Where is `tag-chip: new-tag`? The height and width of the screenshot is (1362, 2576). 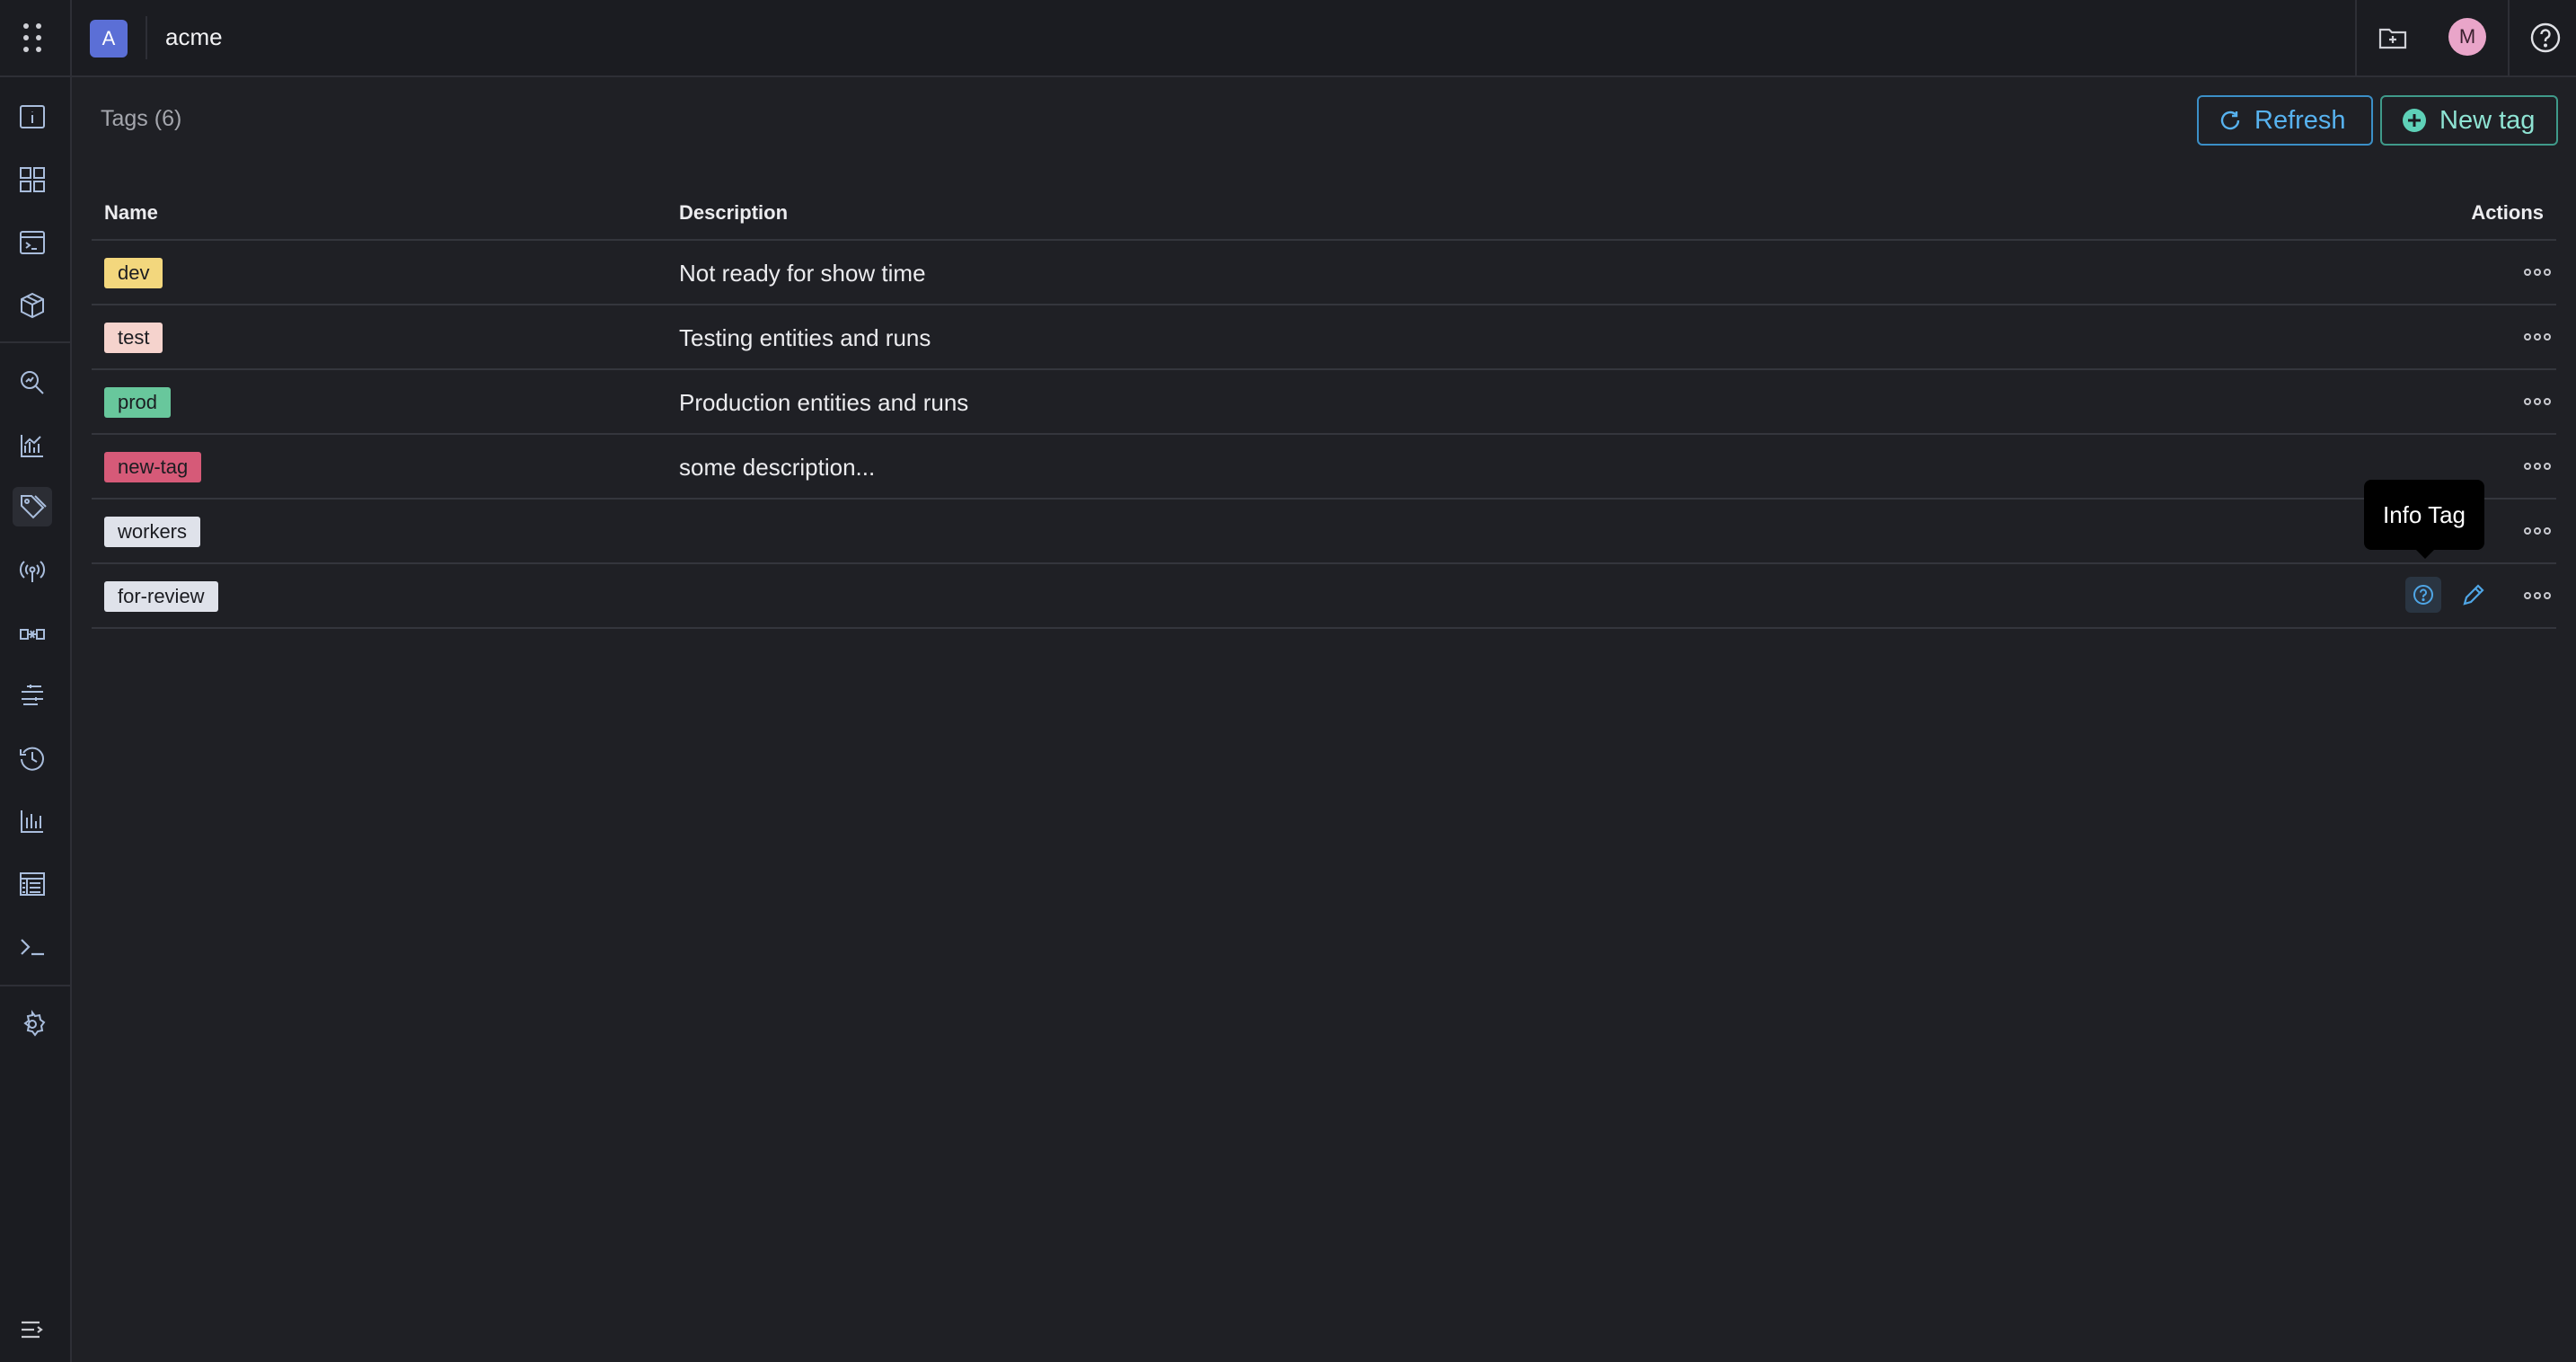 tag-chip: new-tag is located at coordinates (153, 467).